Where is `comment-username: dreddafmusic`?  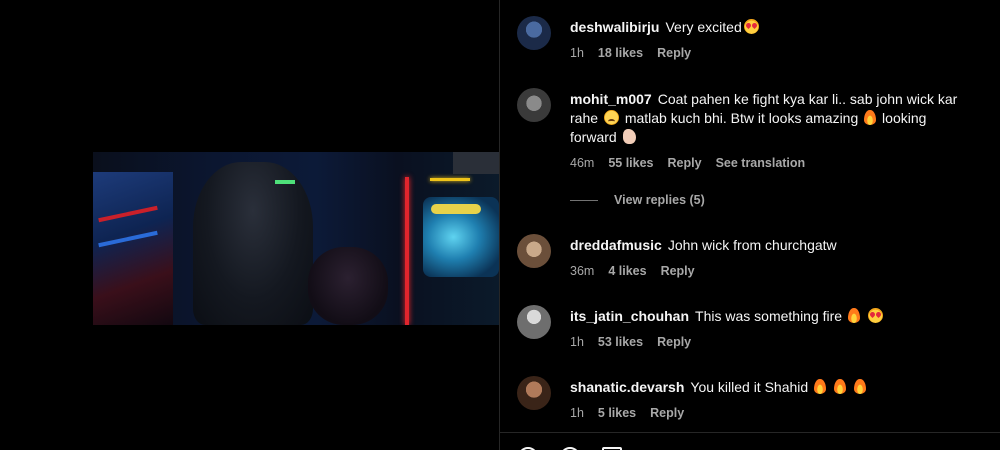
comment-username: dreddafmusic is located at coordinates (616, 245).